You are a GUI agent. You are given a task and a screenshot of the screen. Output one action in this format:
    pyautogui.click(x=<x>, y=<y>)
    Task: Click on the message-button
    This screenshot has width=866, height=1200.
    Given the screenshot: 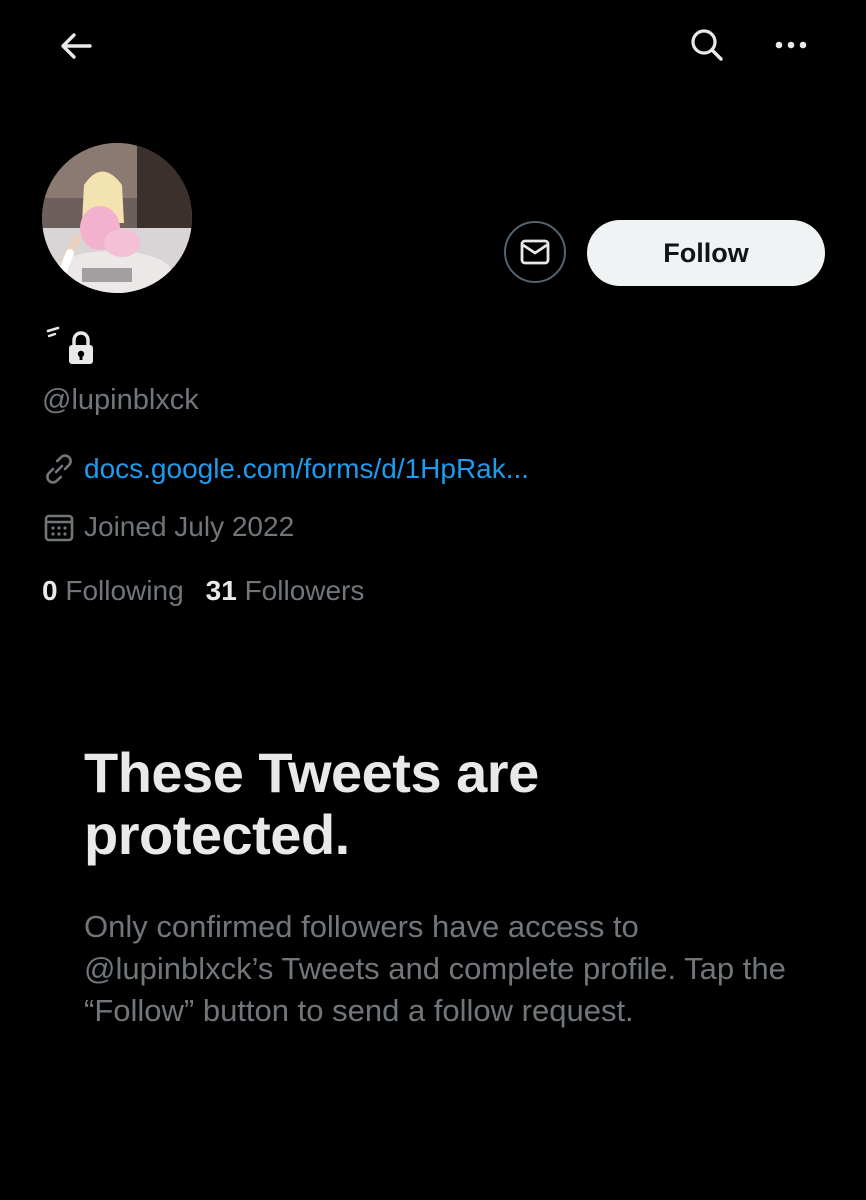 What is the action you would take?
    pyautogui.click(x=535, y=252)
    